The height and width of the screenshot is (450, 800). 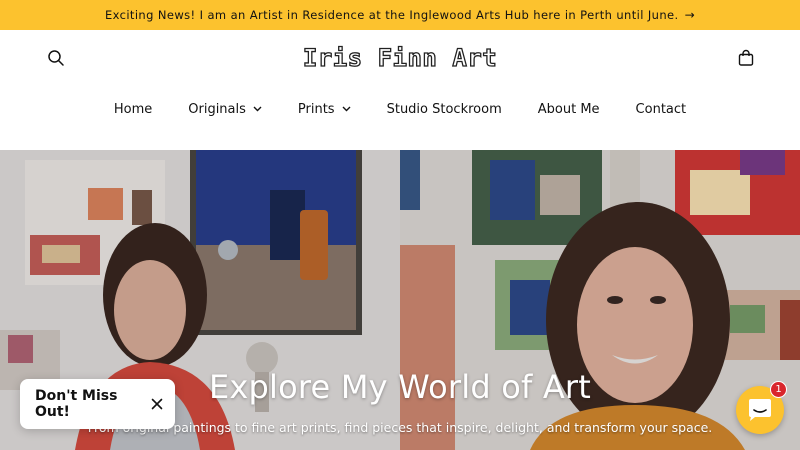 I want to click on close-icon, so click(x=157, y=404).